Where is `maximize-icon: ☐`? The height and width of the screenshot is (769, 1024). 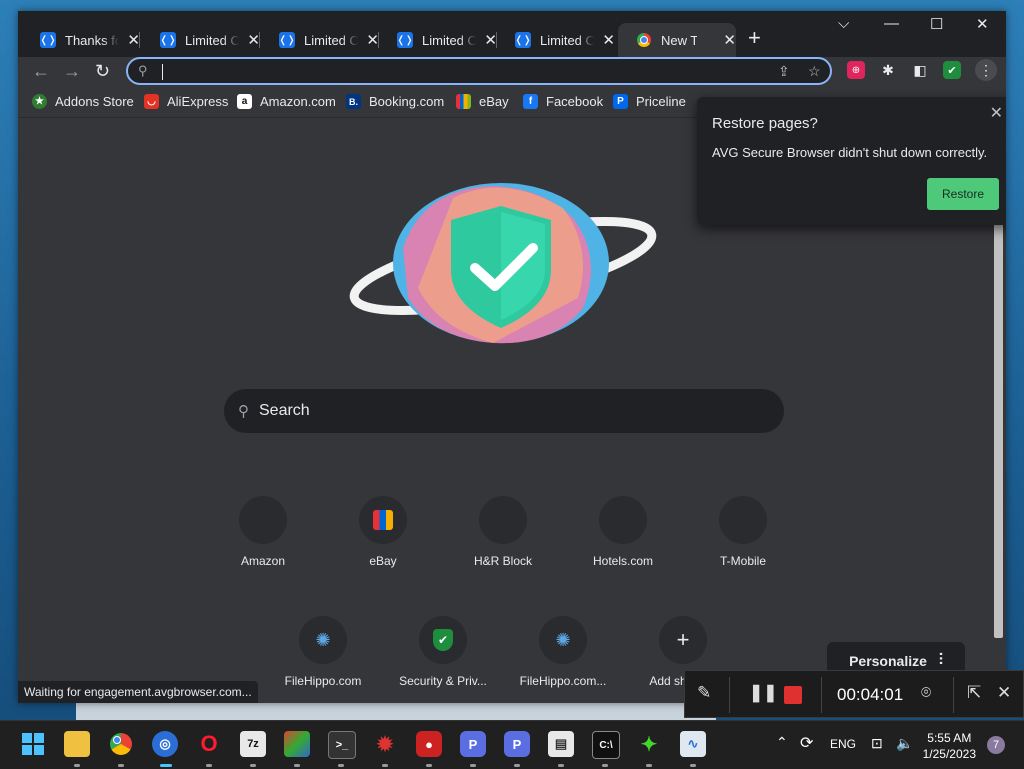
maximize-icon: ☐ is located at coordinates (936, 24).